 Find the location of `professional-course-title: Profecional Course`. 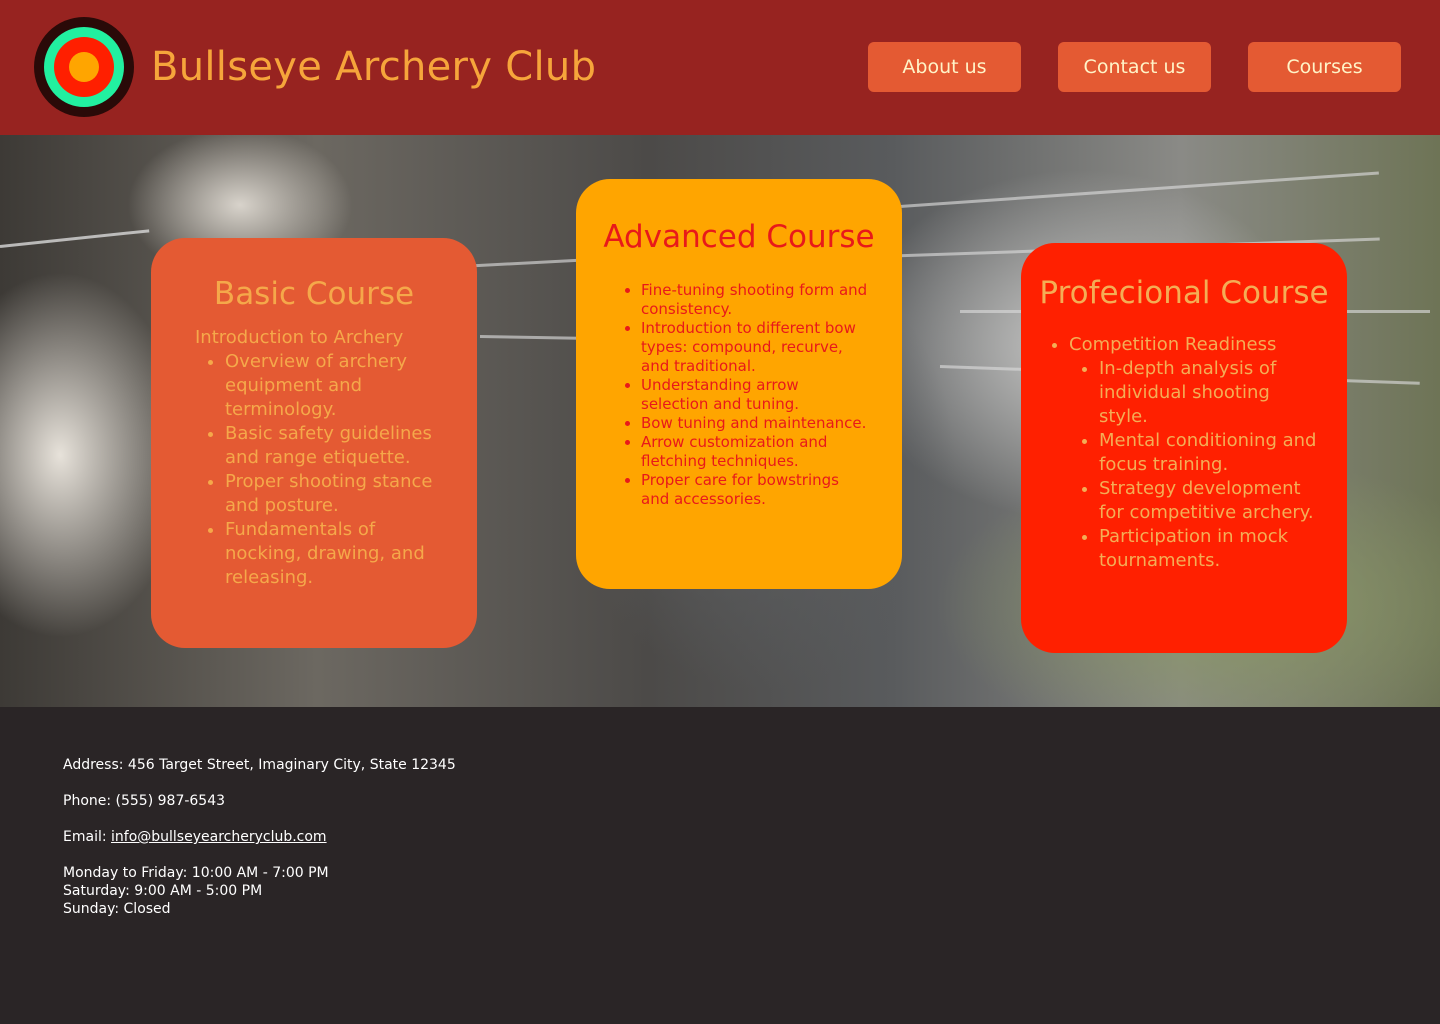

professional-course-title: Profecional Course is located at coordinates (1184, 293).